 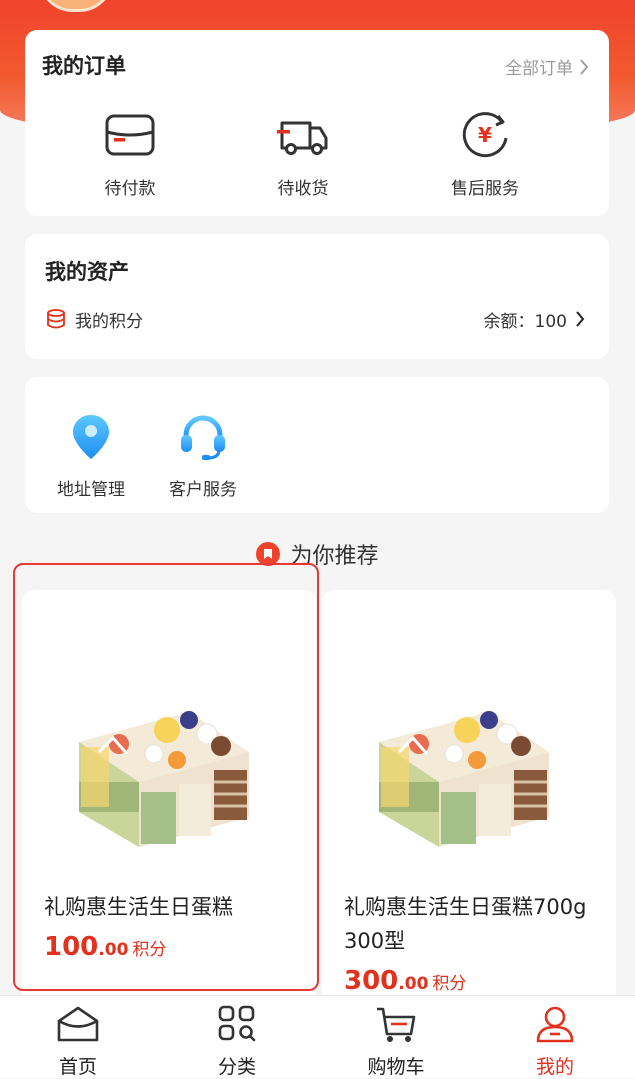 I want to click on my-orders-title: 我的订单, so click(x=84, y=66).